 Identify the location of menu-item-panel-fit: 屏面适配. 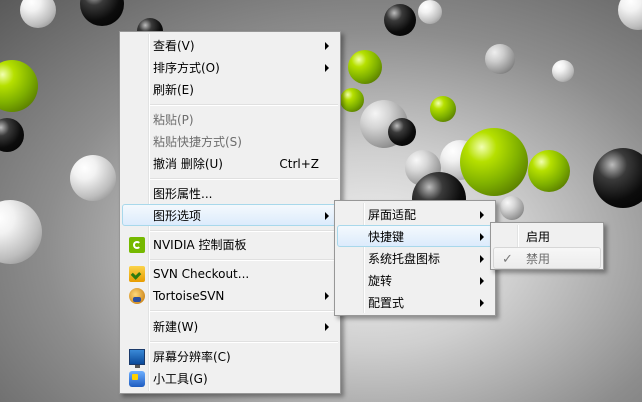
(415, 214).